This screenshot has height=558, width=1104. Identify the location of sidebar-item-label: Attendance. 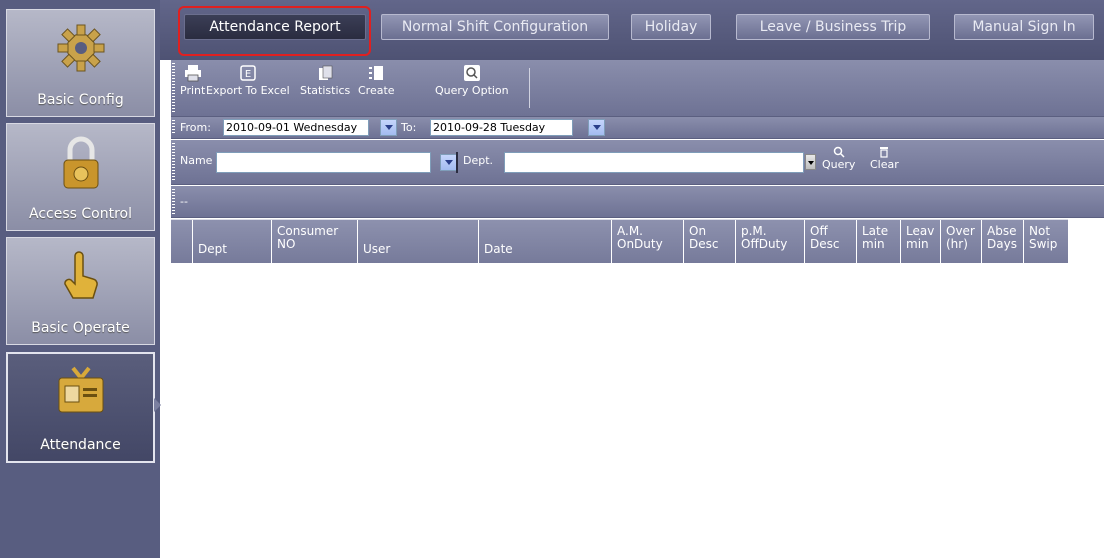
(80, 445).